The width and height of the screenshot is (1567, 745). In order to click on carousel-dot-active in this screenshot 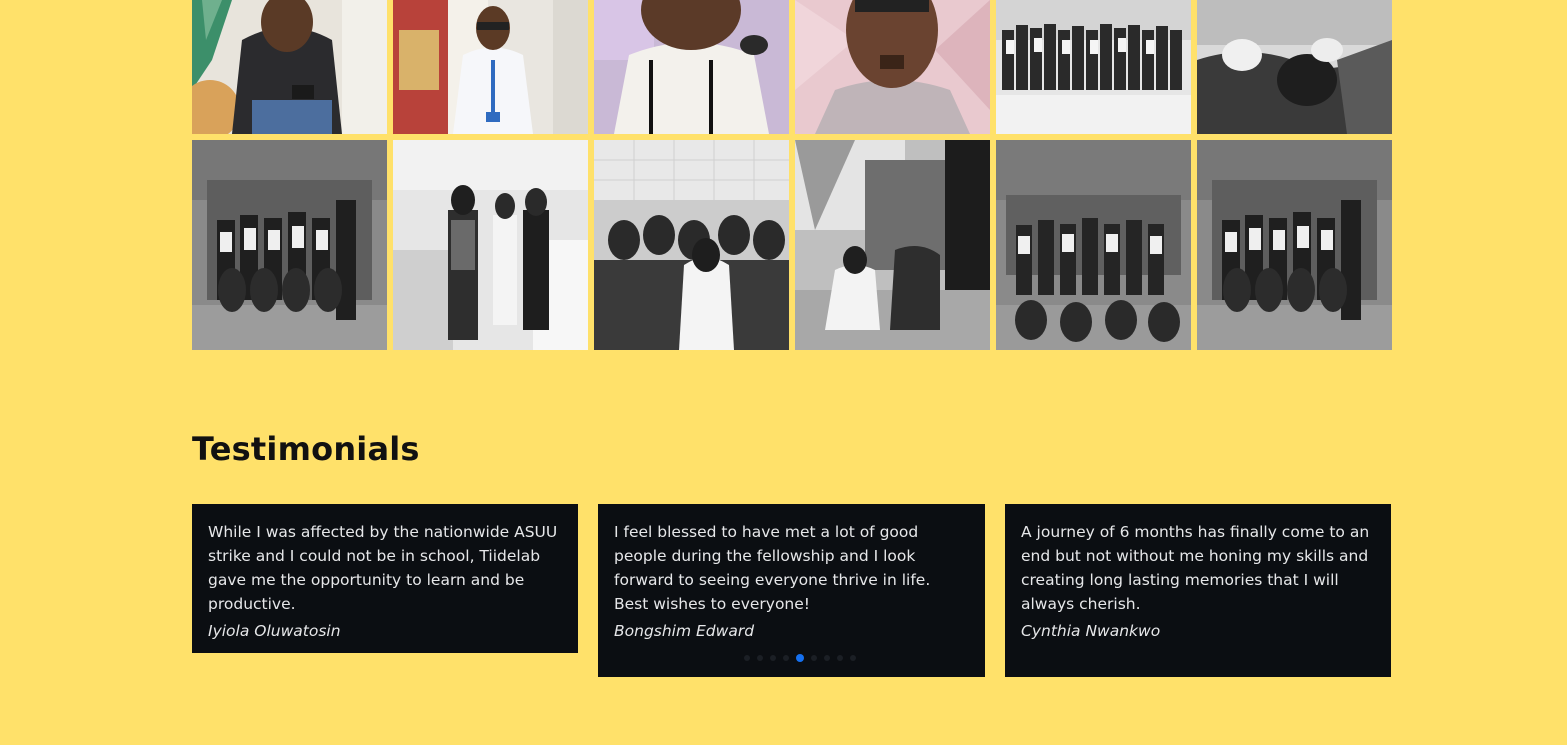, I will do `click(800, 658)`.